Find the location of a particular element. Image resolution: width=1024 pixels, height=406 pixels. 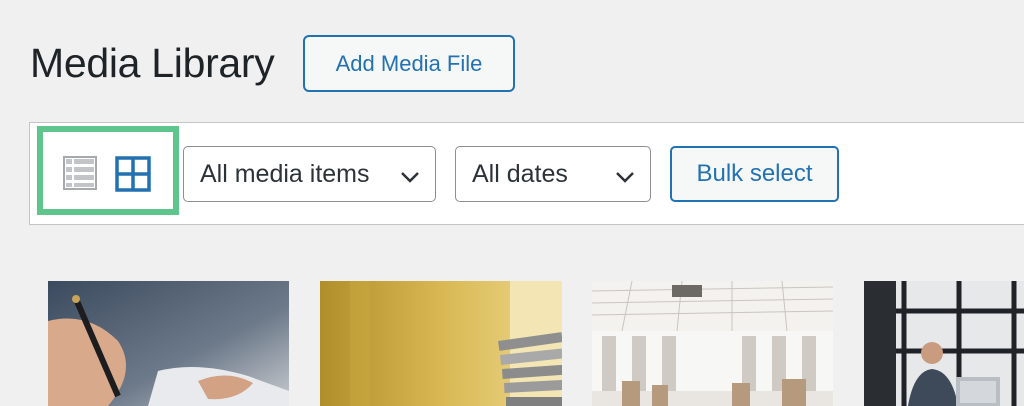

bulk-select-button: Bulk select is located at coordinates (754, 174).